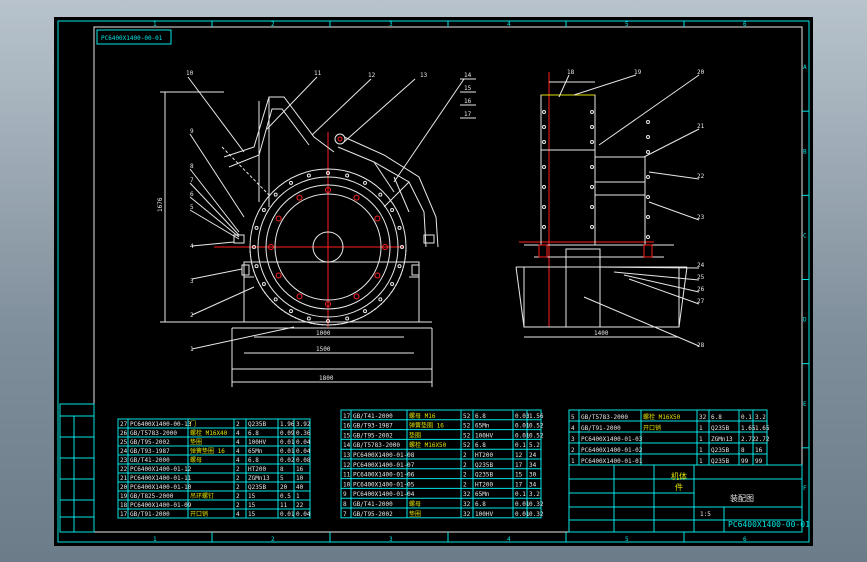 Image resolution: width=867 pixels, height=562 pixels. What do you see at coordinates (161, 469) in the screenshot?
I see `bom-cell: PC6400X1400-01-12` at bounding box center [161, 469].